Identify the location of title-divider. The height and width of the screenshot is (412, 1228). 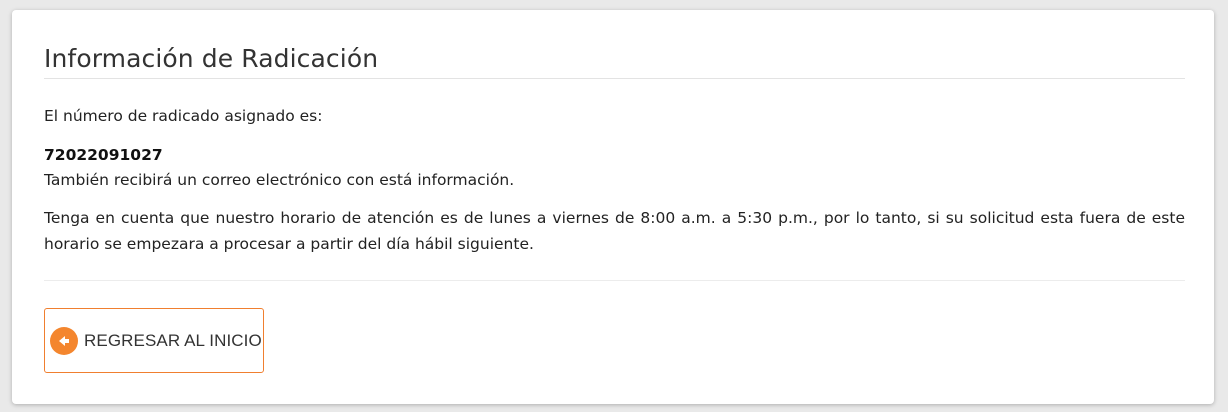
(614, 78).